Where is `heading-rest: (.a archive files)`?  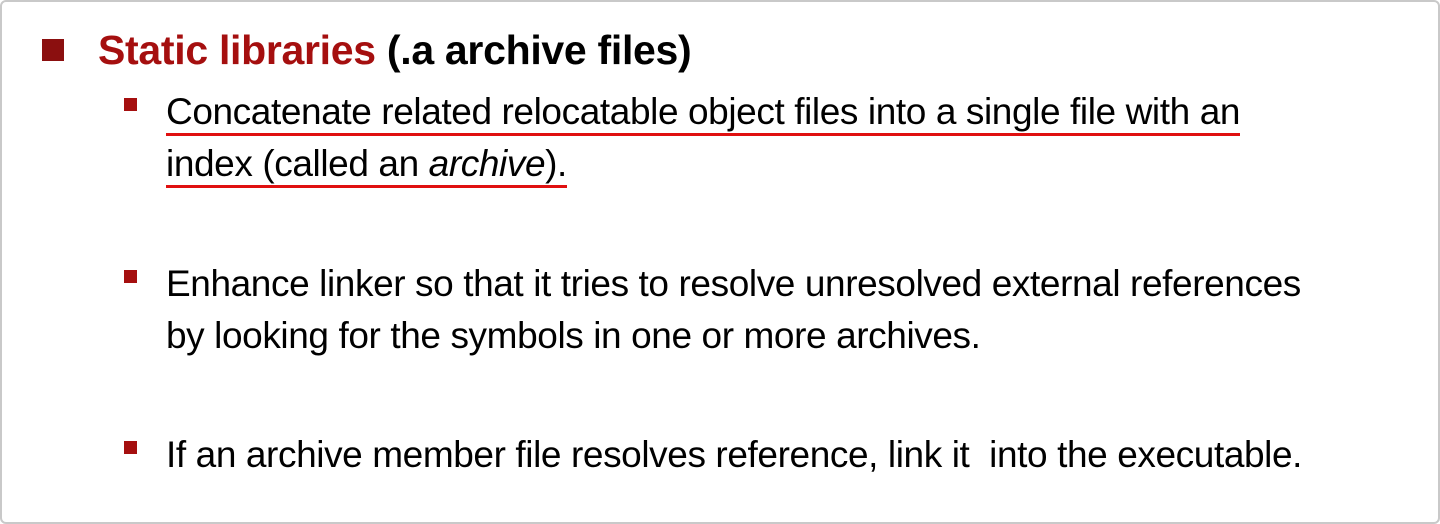
heading-rest: (.a archive files) is located at coordinates (533, 49).